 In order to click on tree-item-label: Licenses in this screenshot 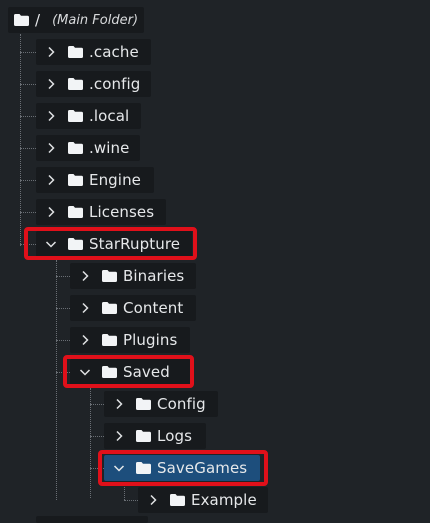, I will do `click(122, 212)`.